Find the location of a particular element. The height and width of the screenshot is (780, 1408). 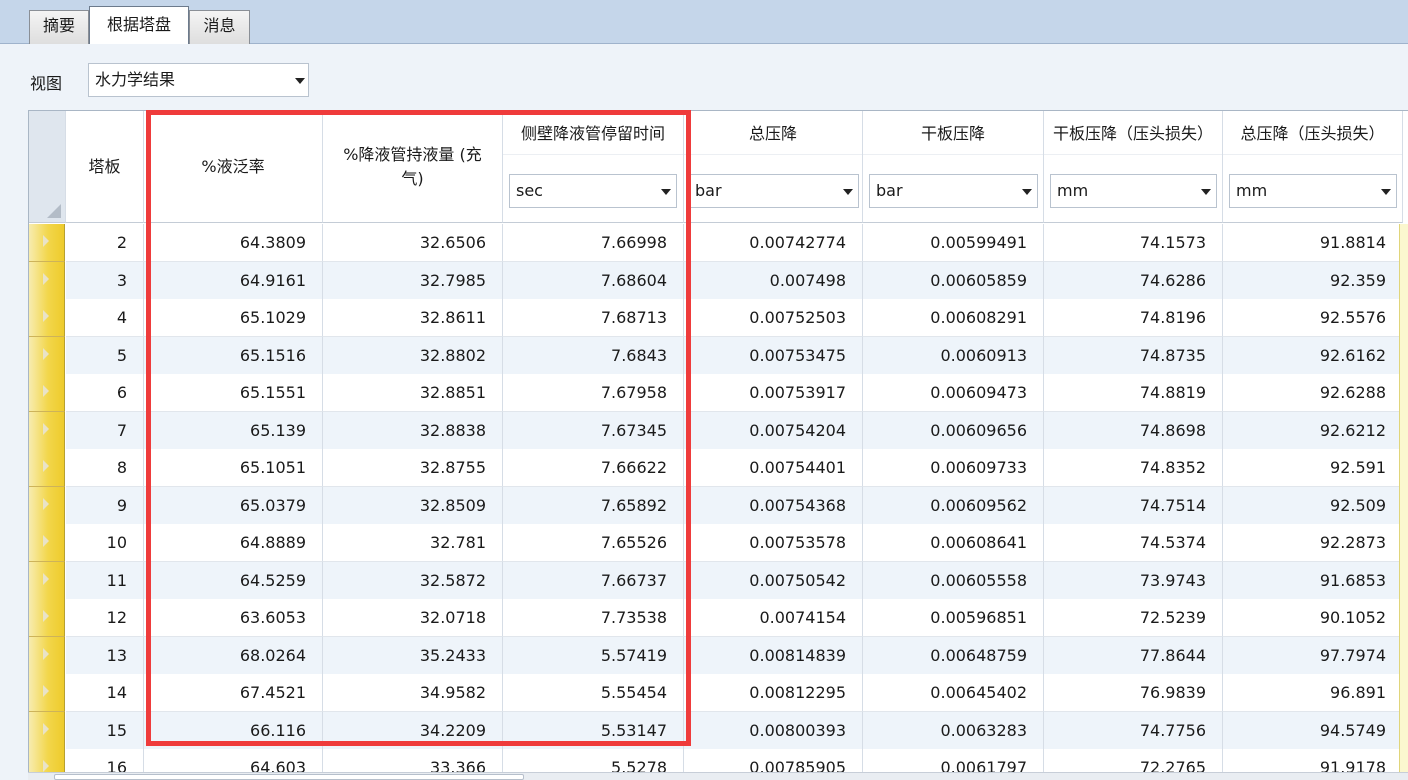

table-cell: 91.8814 is located at coordinates (1313, 243).